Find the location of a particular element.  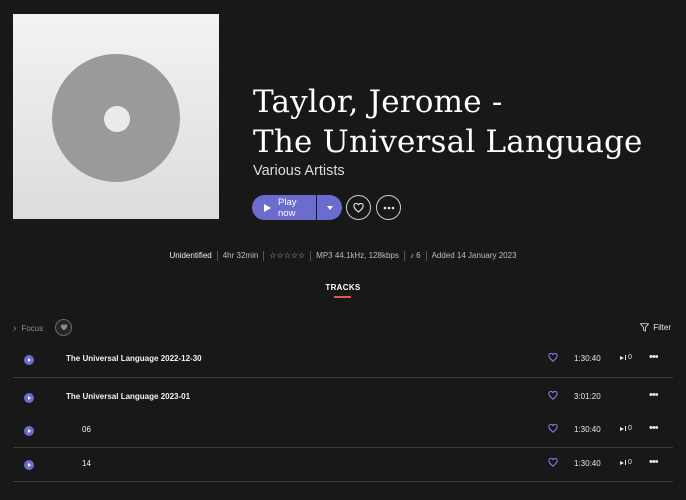

filter-icon is located at coordinates (645, 327).